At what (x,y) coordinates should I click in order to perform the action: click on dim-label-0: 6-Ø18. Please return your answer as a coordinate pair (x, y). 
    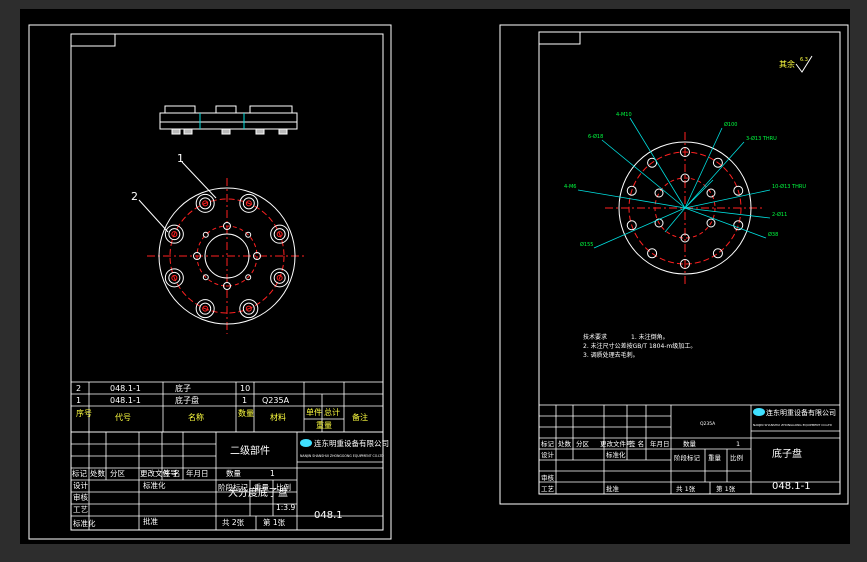
    Looking at the image, I should click on (595, 136).